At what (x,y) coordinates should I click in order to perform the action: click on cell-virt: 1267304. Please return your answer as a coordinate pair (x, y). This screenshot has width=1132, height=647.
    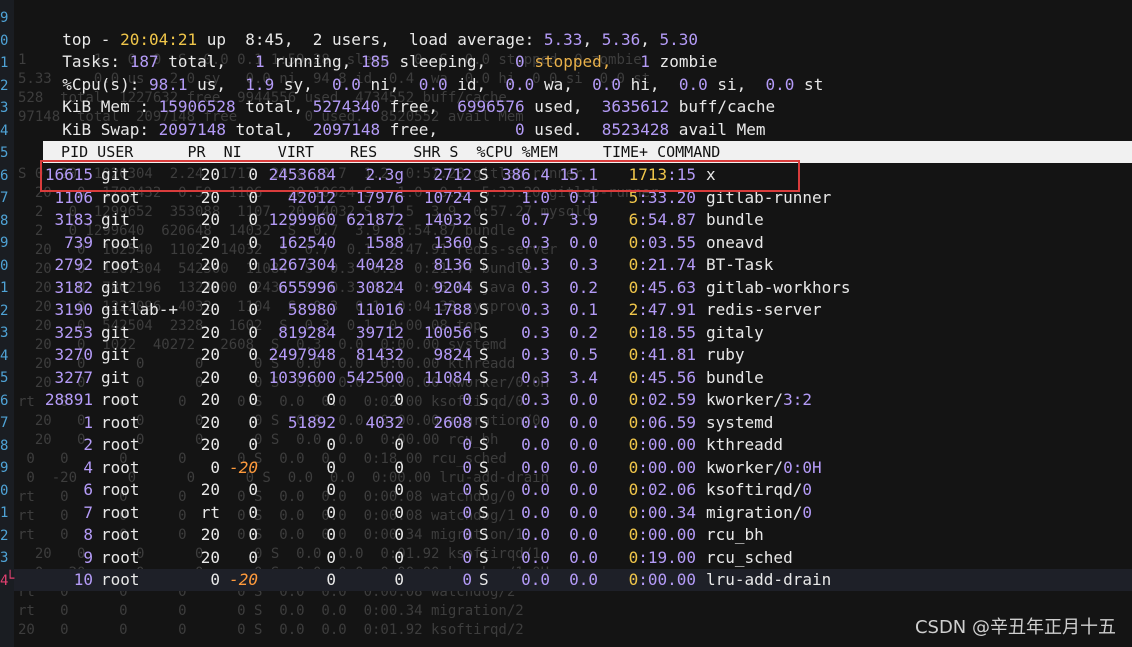
    Looking at the image, I should click on (302, 264).